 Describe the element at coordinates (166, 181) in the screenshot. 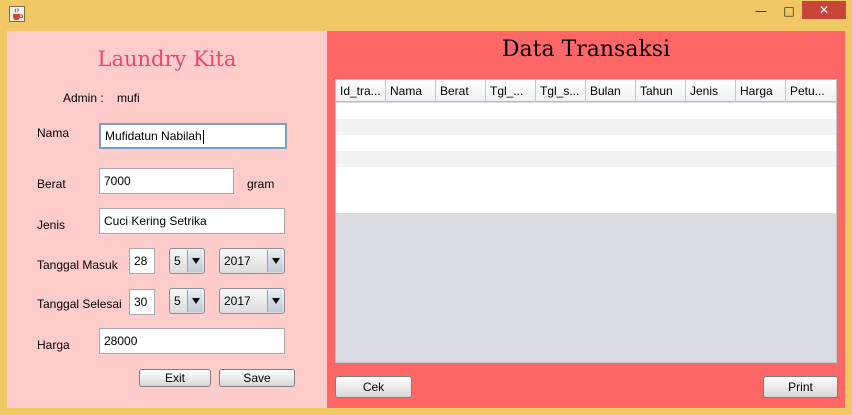

I see `berat-input: 7000` at that location.